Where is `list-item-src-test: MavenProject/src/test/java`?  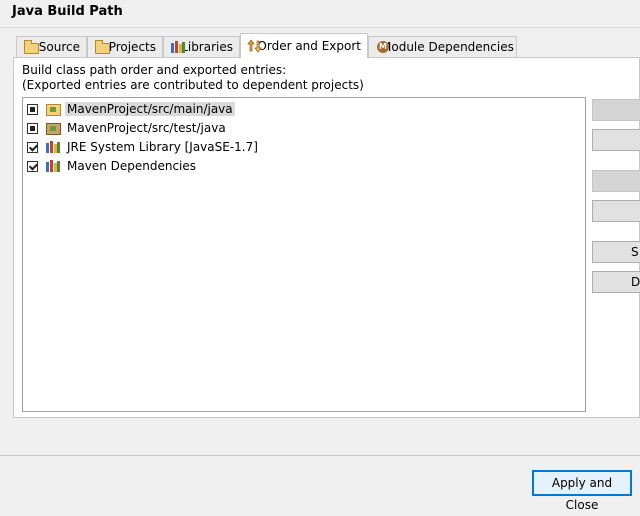 list-item-src-test: MavenProject/src/test/java is located at coordinates (127, 128).